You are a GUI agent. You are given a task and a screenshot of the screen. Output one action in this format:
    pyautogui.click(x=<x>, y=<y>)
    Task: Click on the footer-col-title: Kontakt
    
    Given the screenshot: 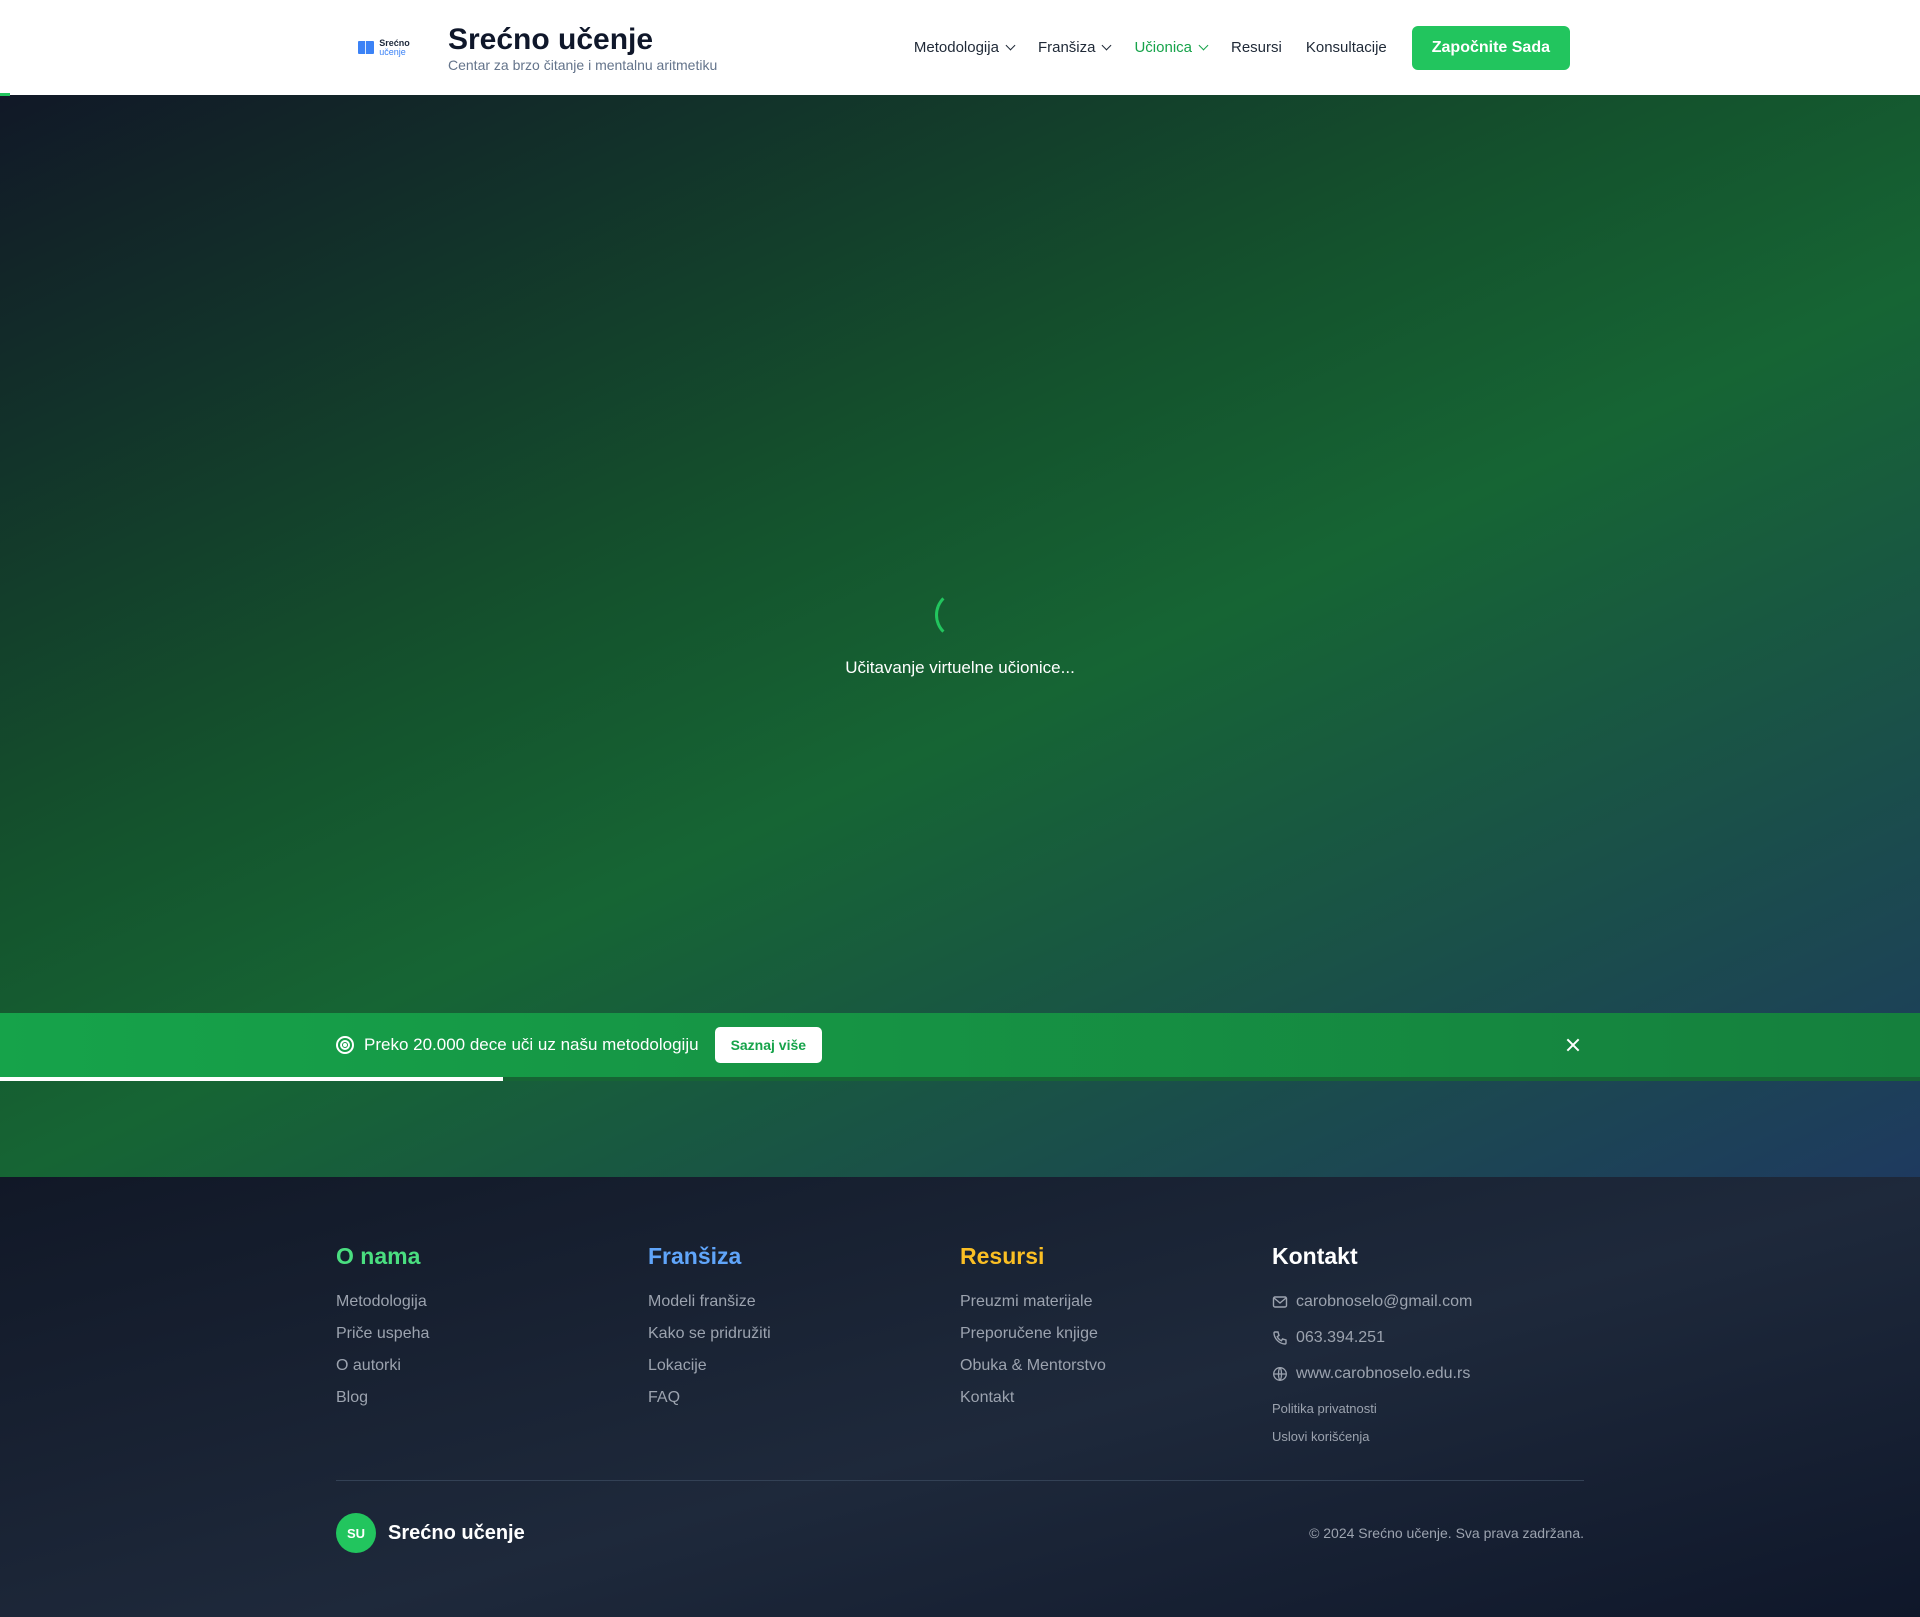 What is the action you would take?
    pyautogui.click(x=1315, y=1256)
    